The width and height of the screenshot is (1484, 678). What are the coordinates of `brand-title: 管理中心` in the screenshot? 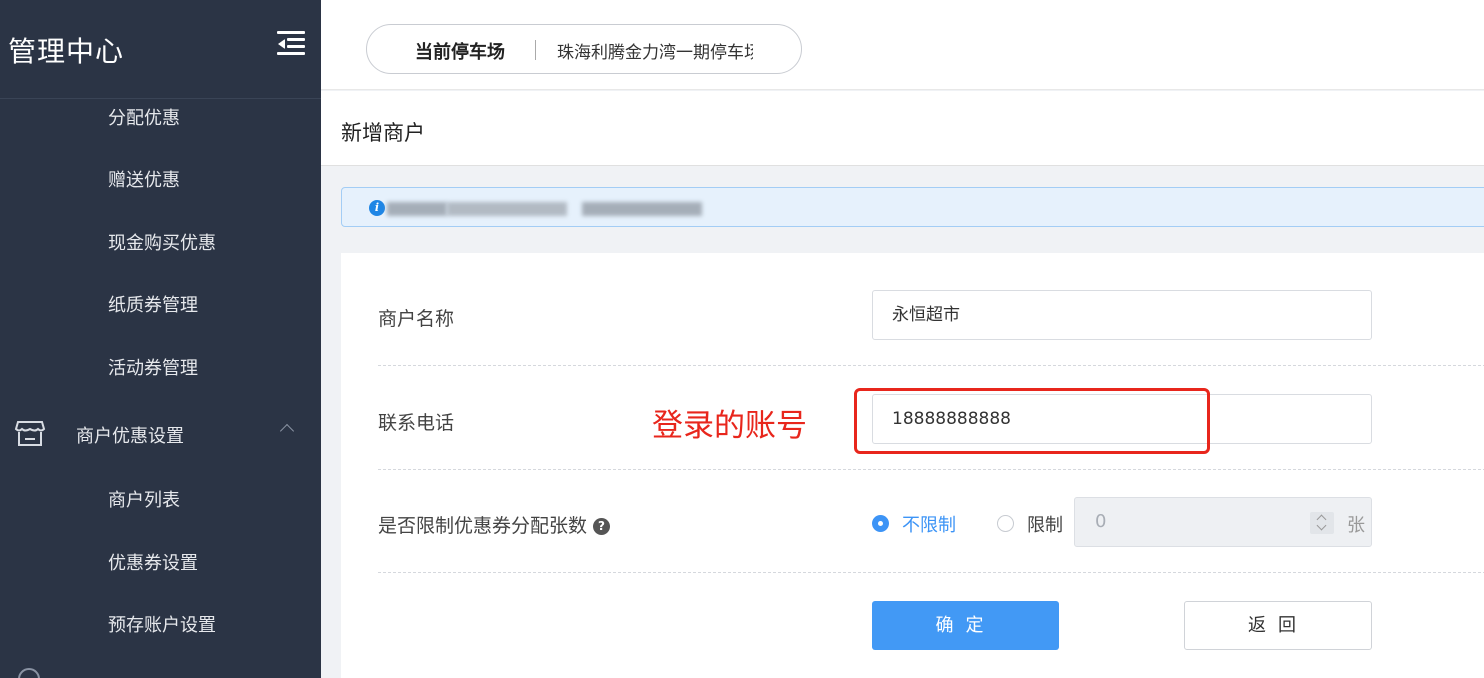 It's located at (66, 51).